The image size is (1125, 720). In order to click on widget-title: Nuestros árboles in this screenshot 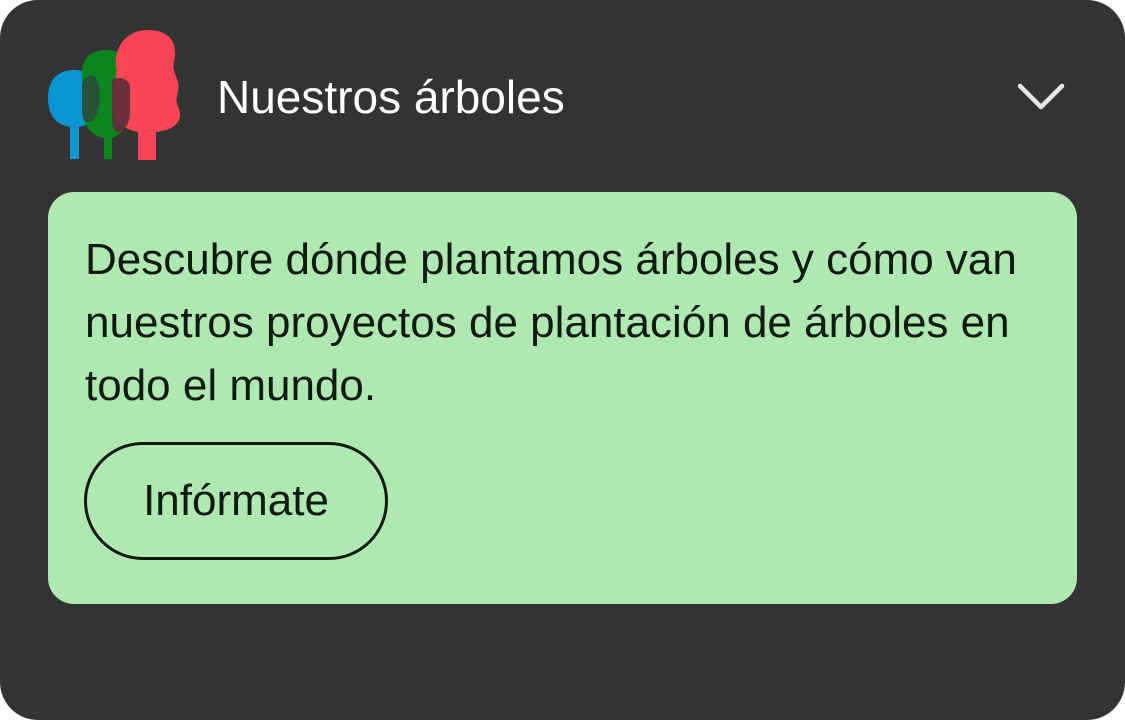, I will do `click(391, 97)`.